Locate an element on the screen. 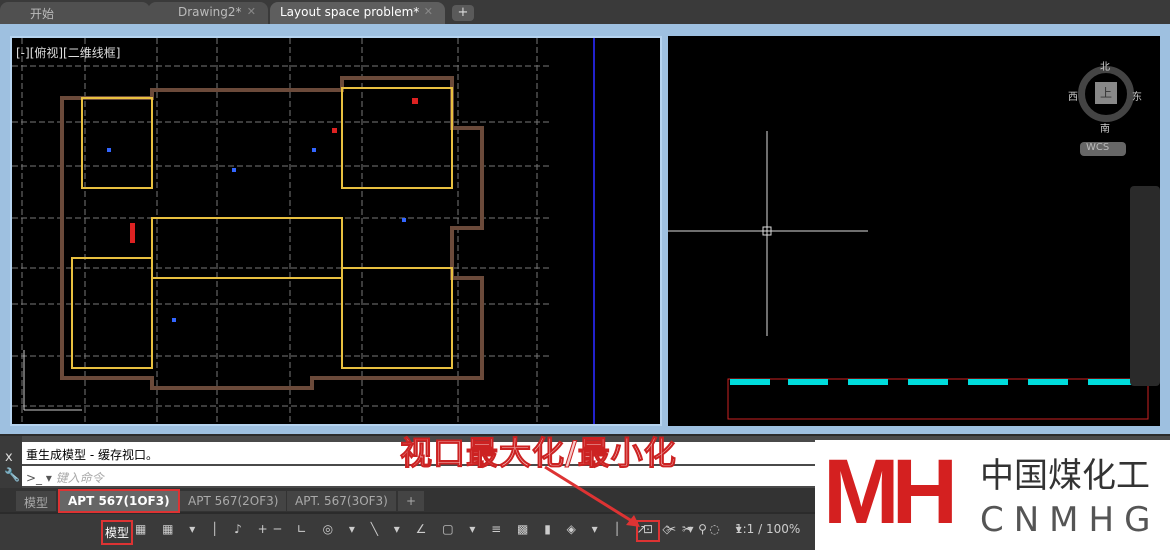 The image size is (1170, 550). tab-apt-567-3of3: APT. 567(3OF3) is located at coordinates (341, 501).